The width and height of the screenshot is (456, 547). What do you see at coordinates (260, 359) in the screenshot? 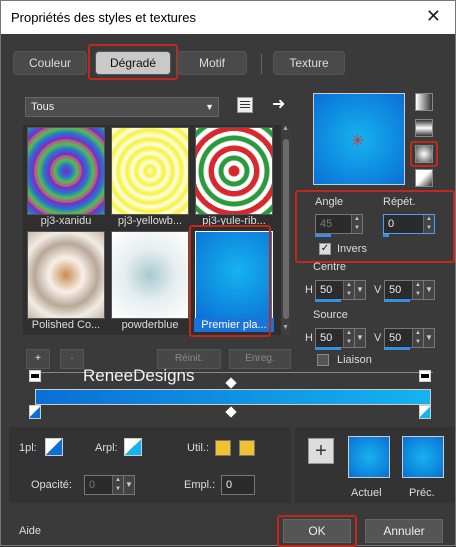
I see `save-button: Enreg.` at bounding box center [260, 359].